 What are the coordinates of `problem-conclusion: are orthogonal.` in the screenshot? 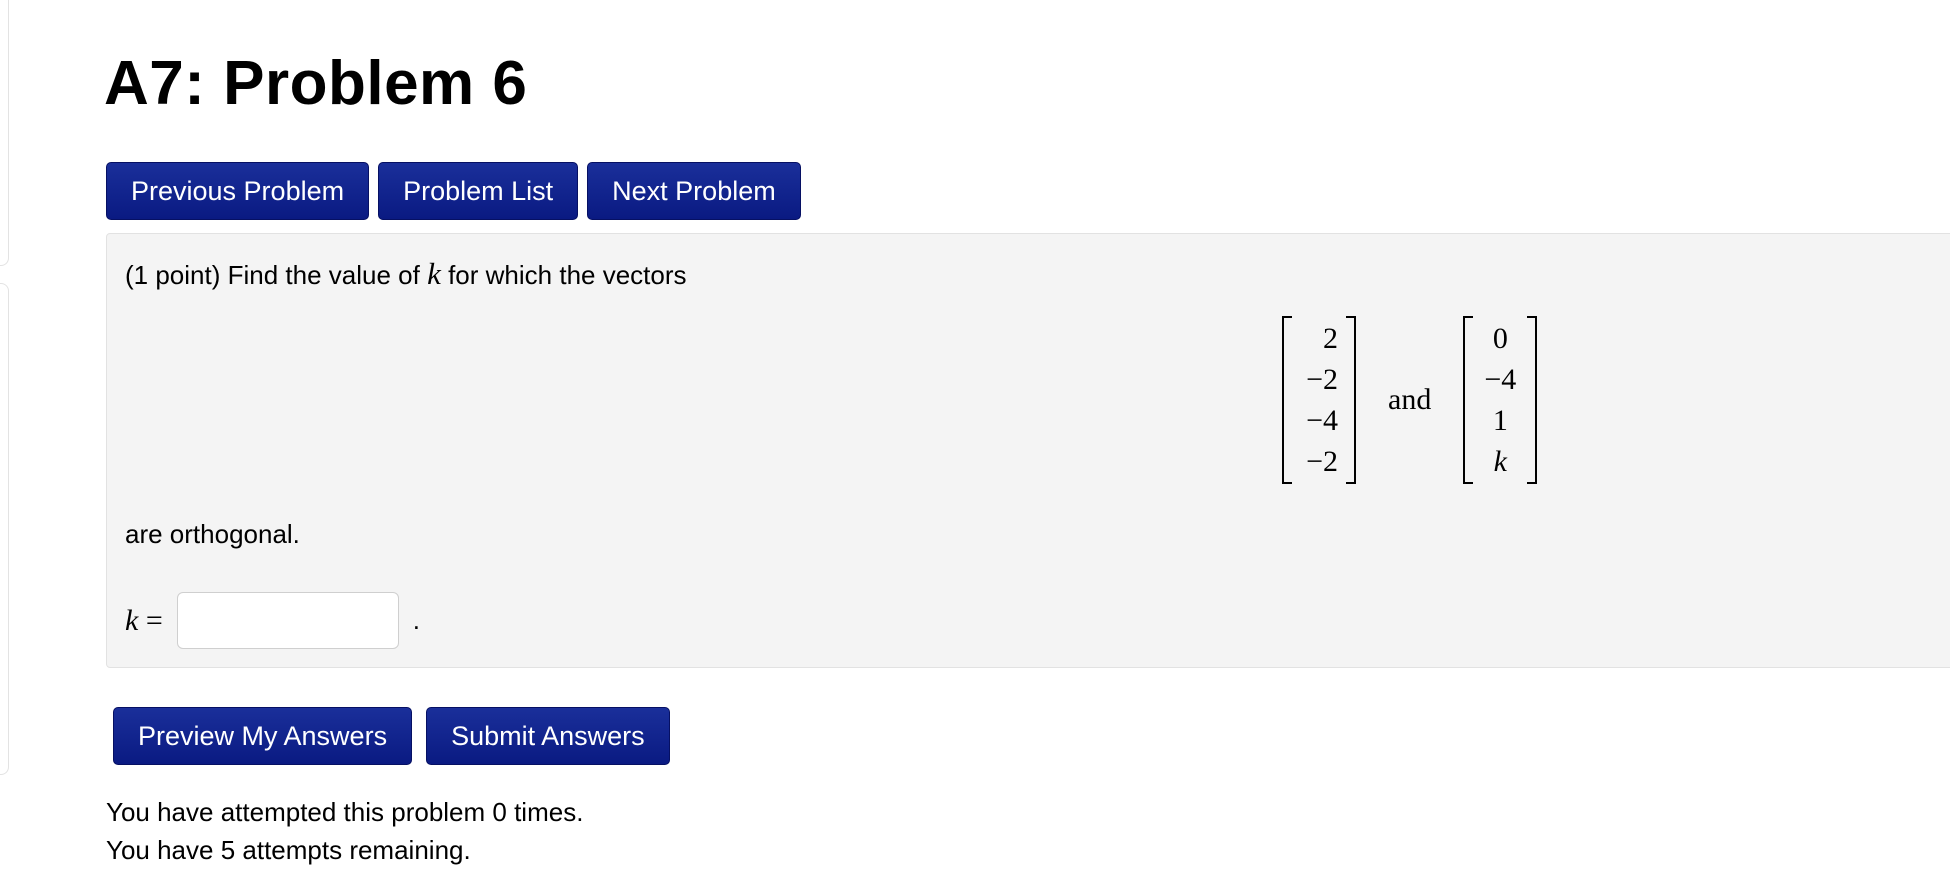 It's located at (212, 534).